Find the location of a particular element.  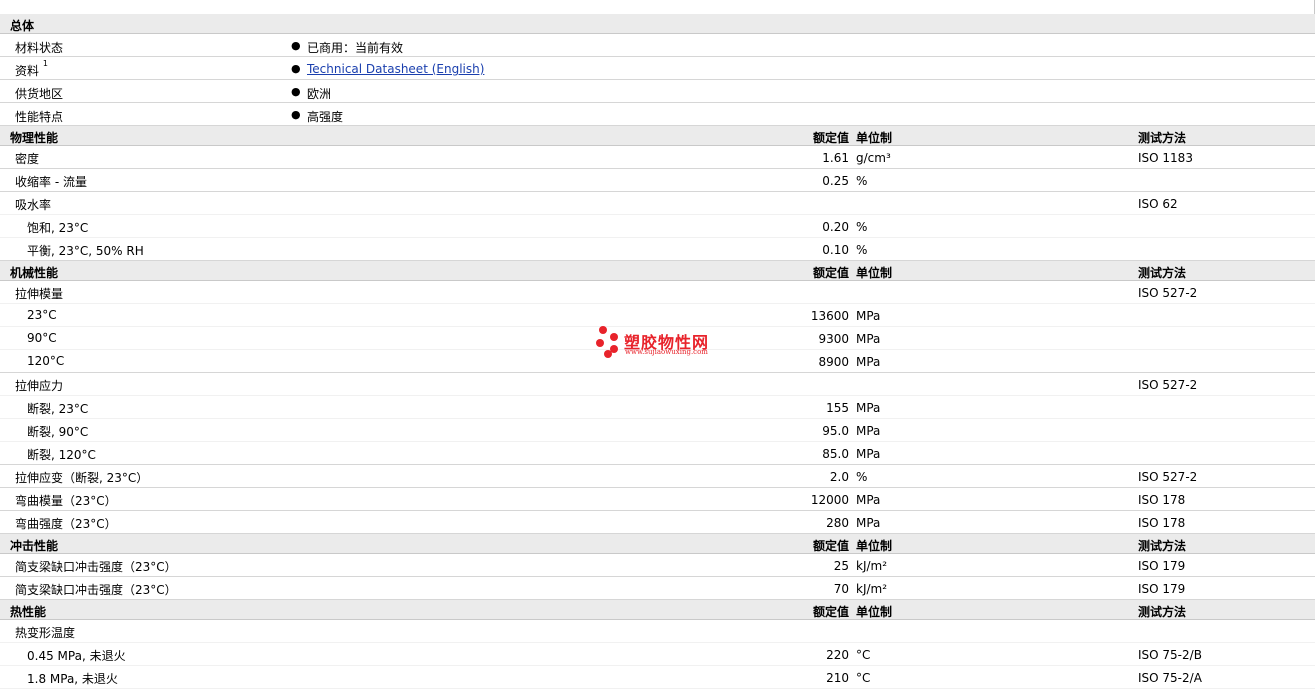

row-label: 供货地区 is located at coordinates (39, 94).